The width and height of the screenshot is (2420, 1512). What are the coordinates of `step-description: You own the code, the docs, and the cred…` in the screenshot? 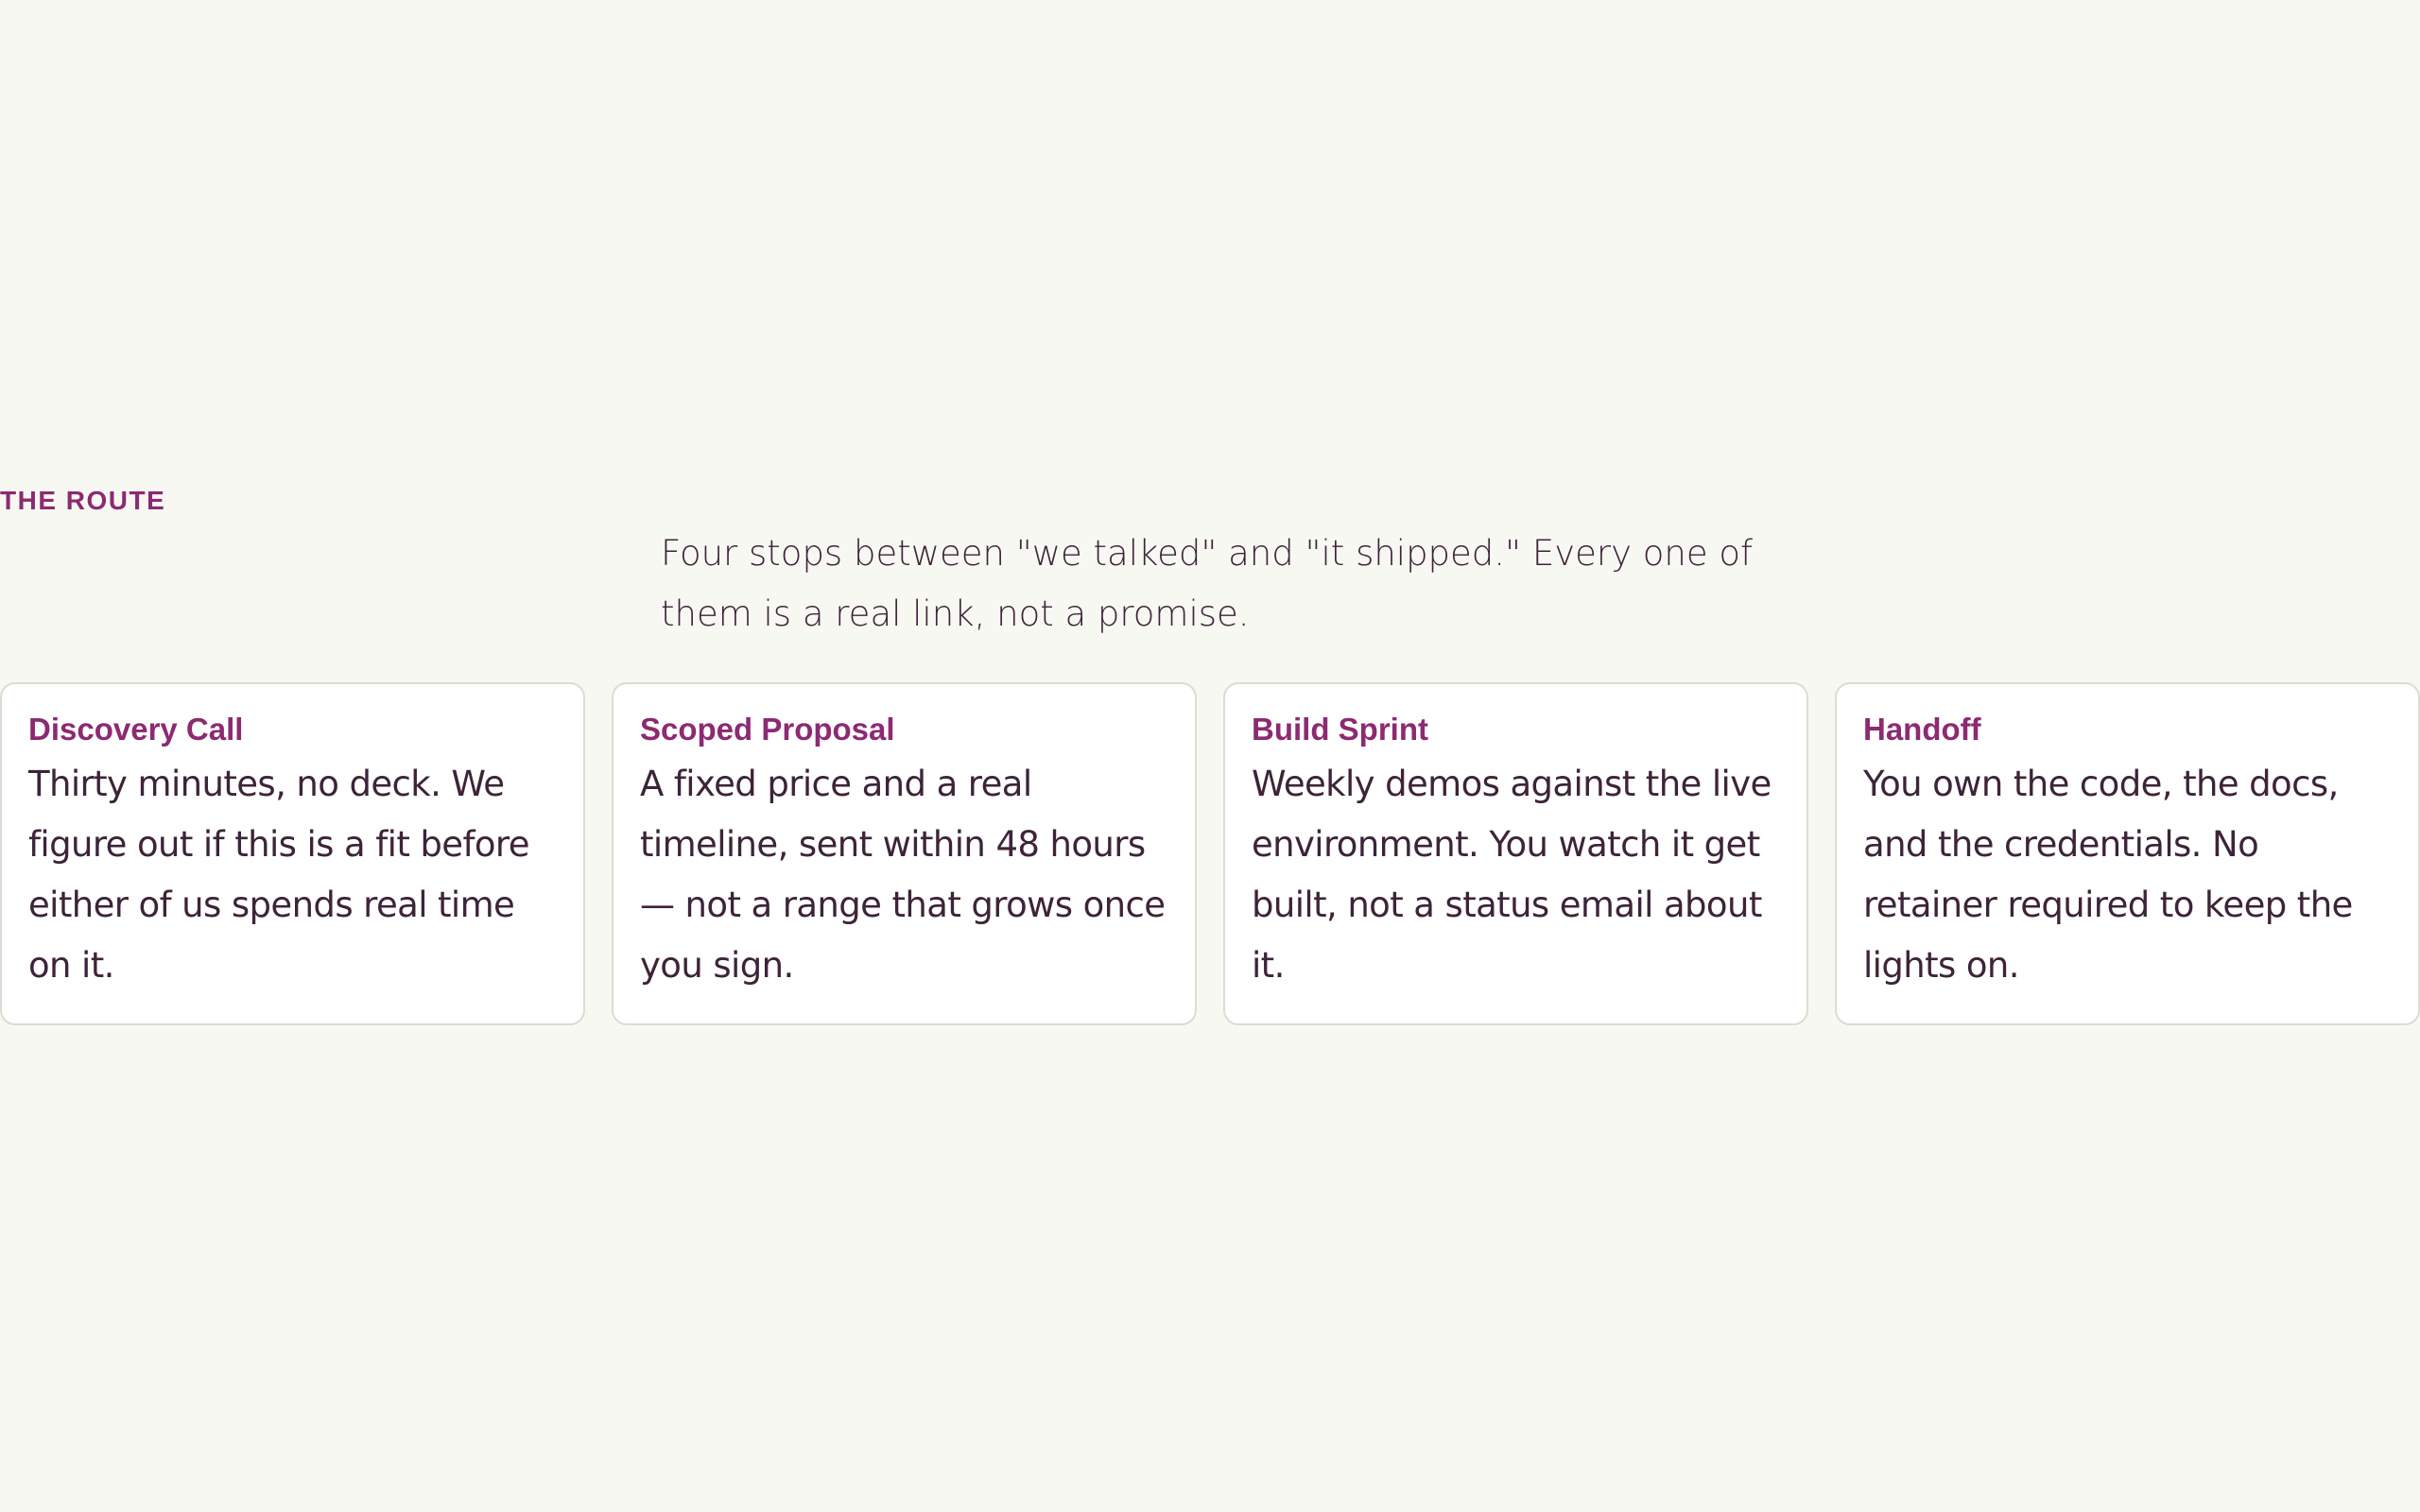 It's located at (2108, 875).